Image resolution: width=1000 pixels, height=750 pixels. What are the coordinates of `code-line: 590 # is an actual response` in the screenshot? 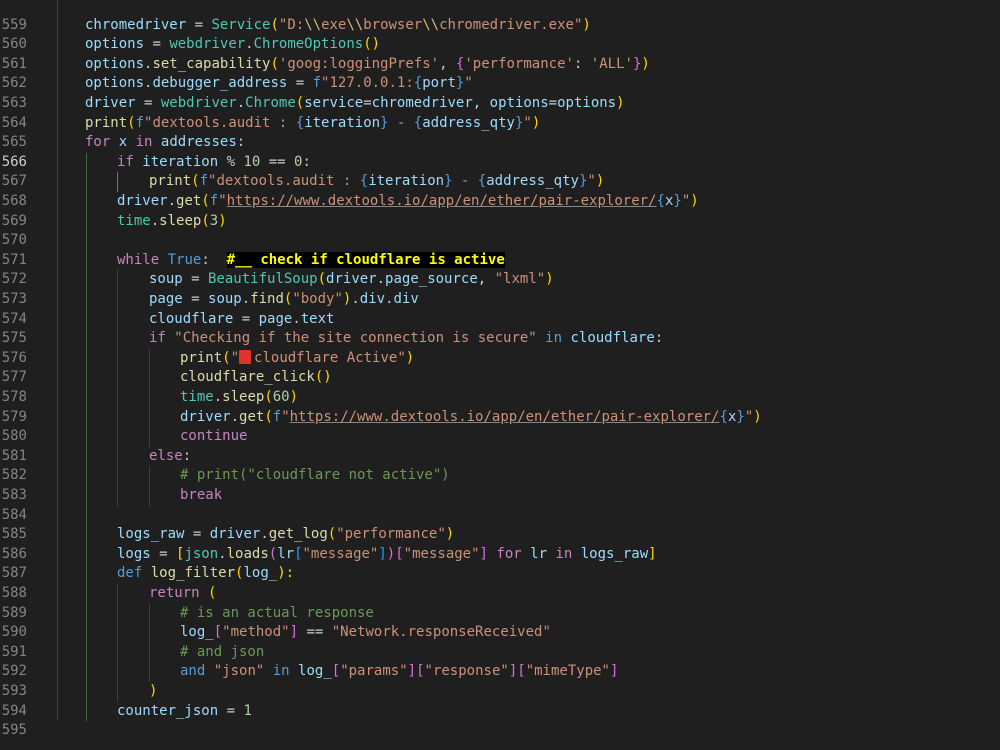 It's located at (500, 621).